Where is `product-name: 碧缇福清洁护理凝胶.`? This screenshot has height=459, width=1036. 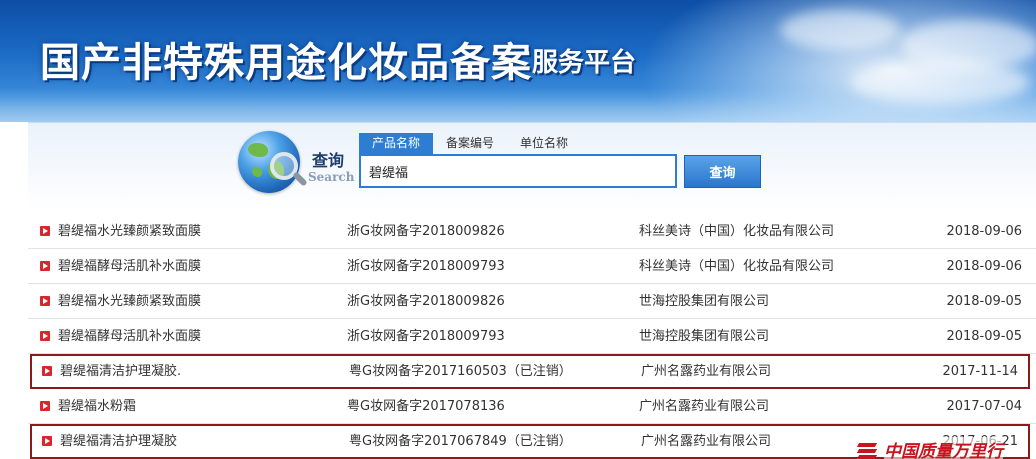
product-name: 碧缇福清洁护理凝胶. is located at coordinates (120, 371).